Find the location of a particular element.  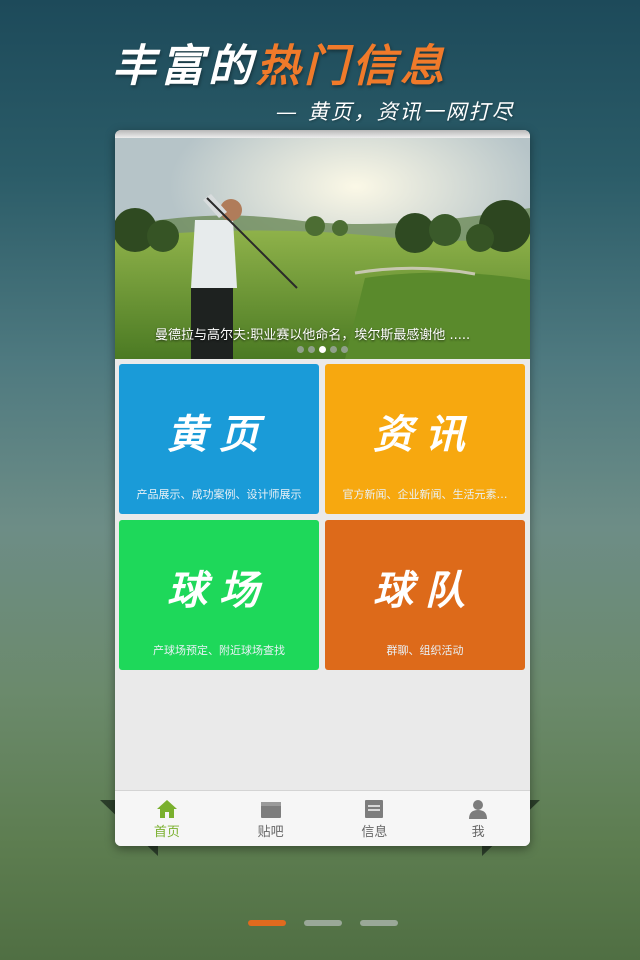

tab-label: 信息 is located at coordinates (374, 832).